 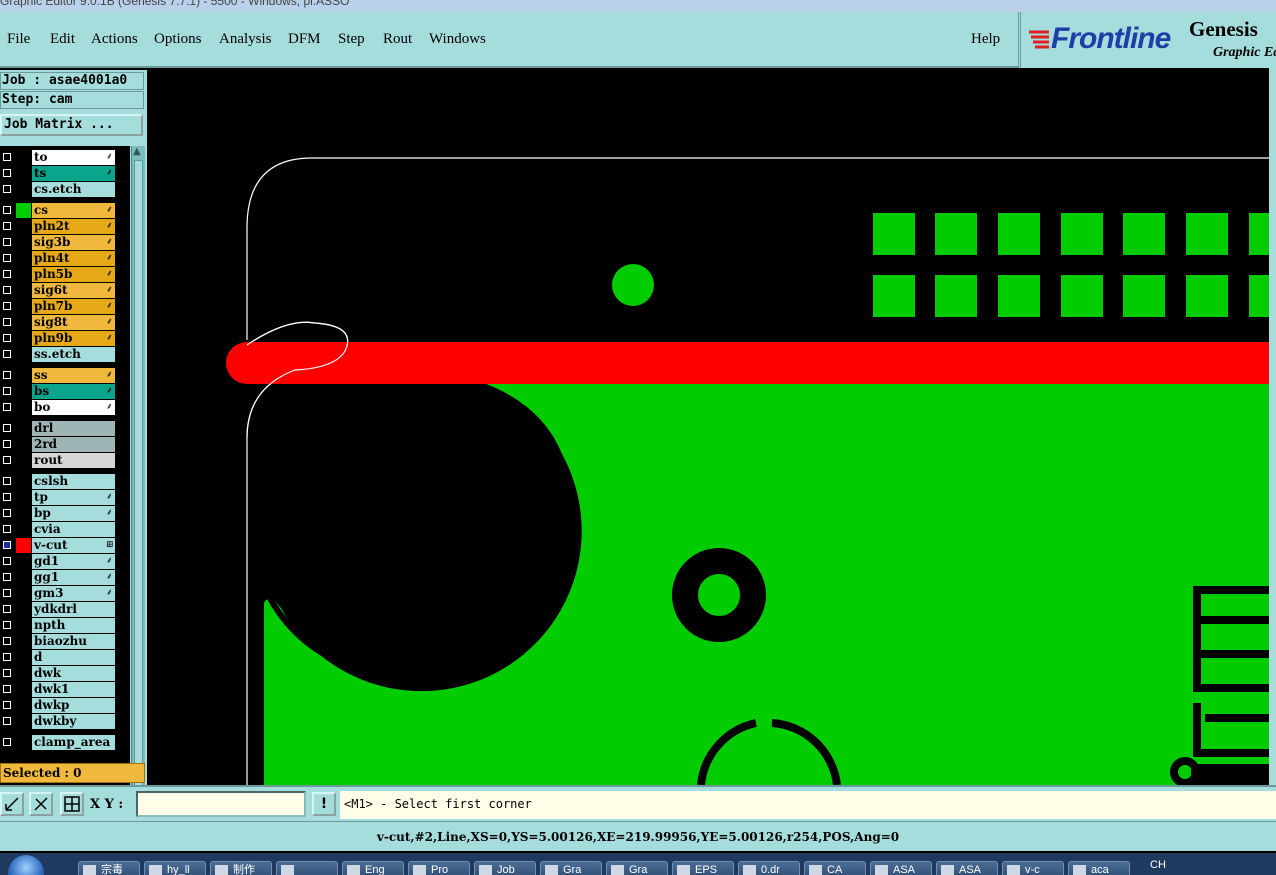 What do you see at coordinates (73, 173) in the screenshot?
I see `layer-name: ts` at bounding box center [73, 173].